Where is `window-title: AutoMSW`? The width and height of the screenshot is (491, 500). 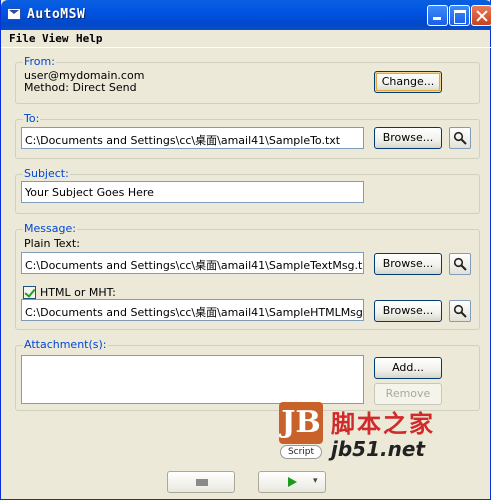 window-title: AutoMSW is located at coordinates (56, 14).